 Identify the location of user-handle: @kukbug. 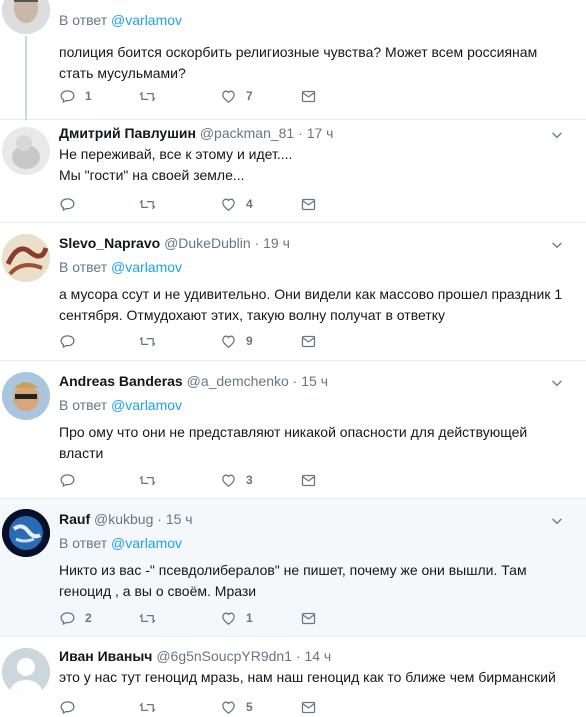
(123, 519).